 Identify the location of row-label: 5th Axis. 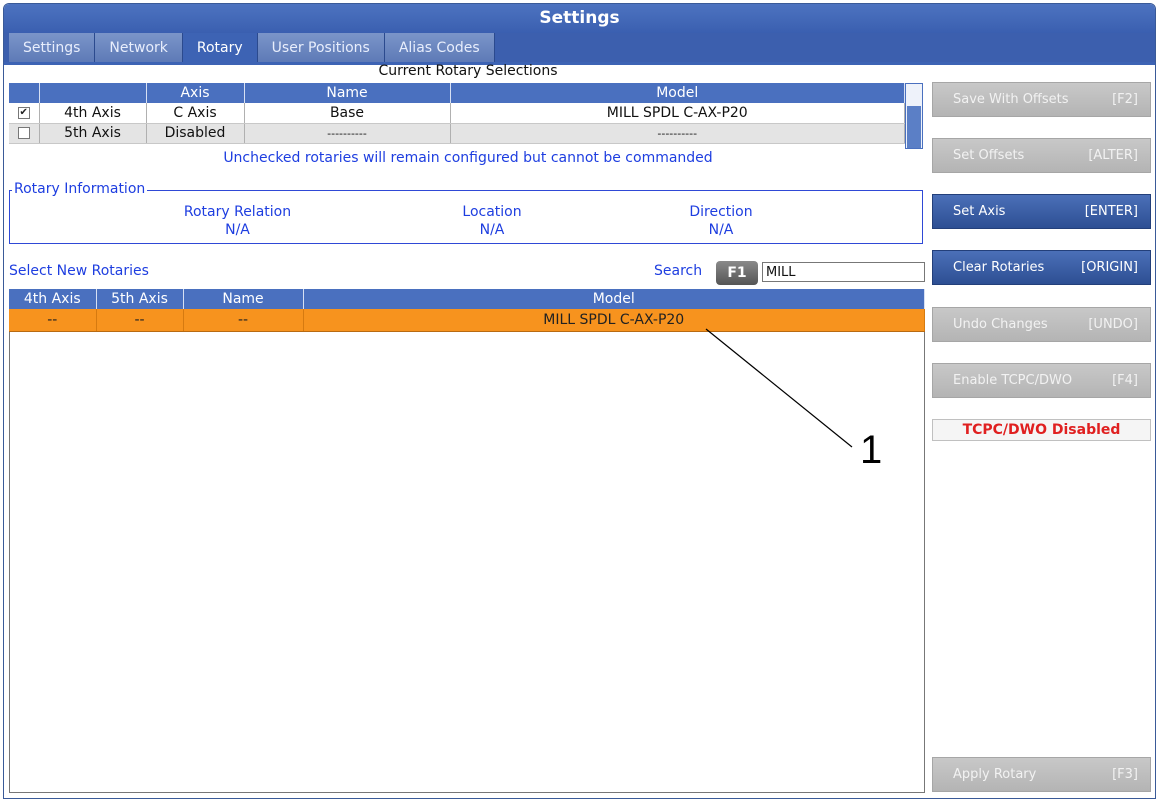
(93, 133).